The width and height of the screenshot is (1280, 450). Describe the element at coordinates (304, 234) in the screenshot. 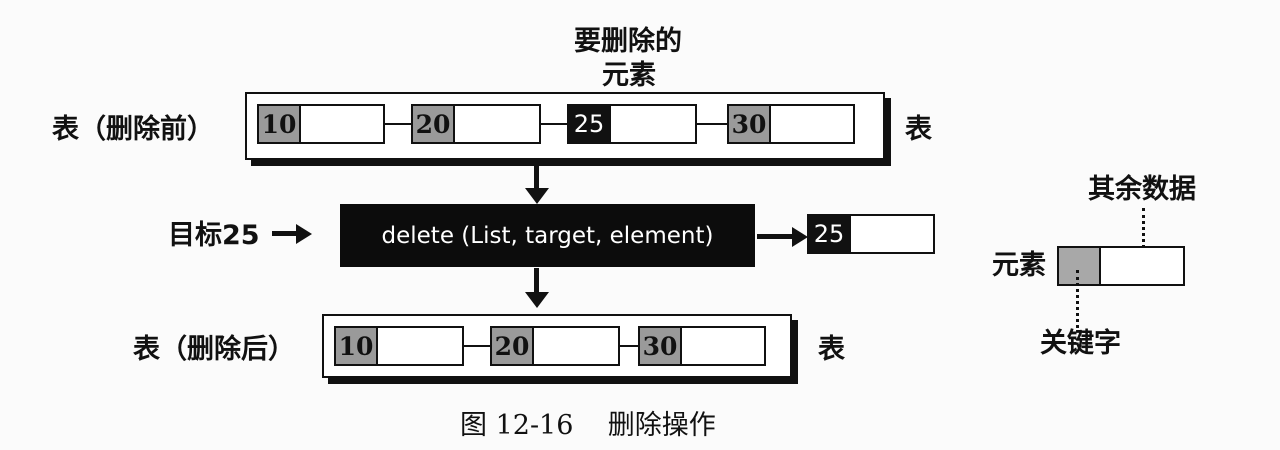

I see `target-arrow-head` at that location.